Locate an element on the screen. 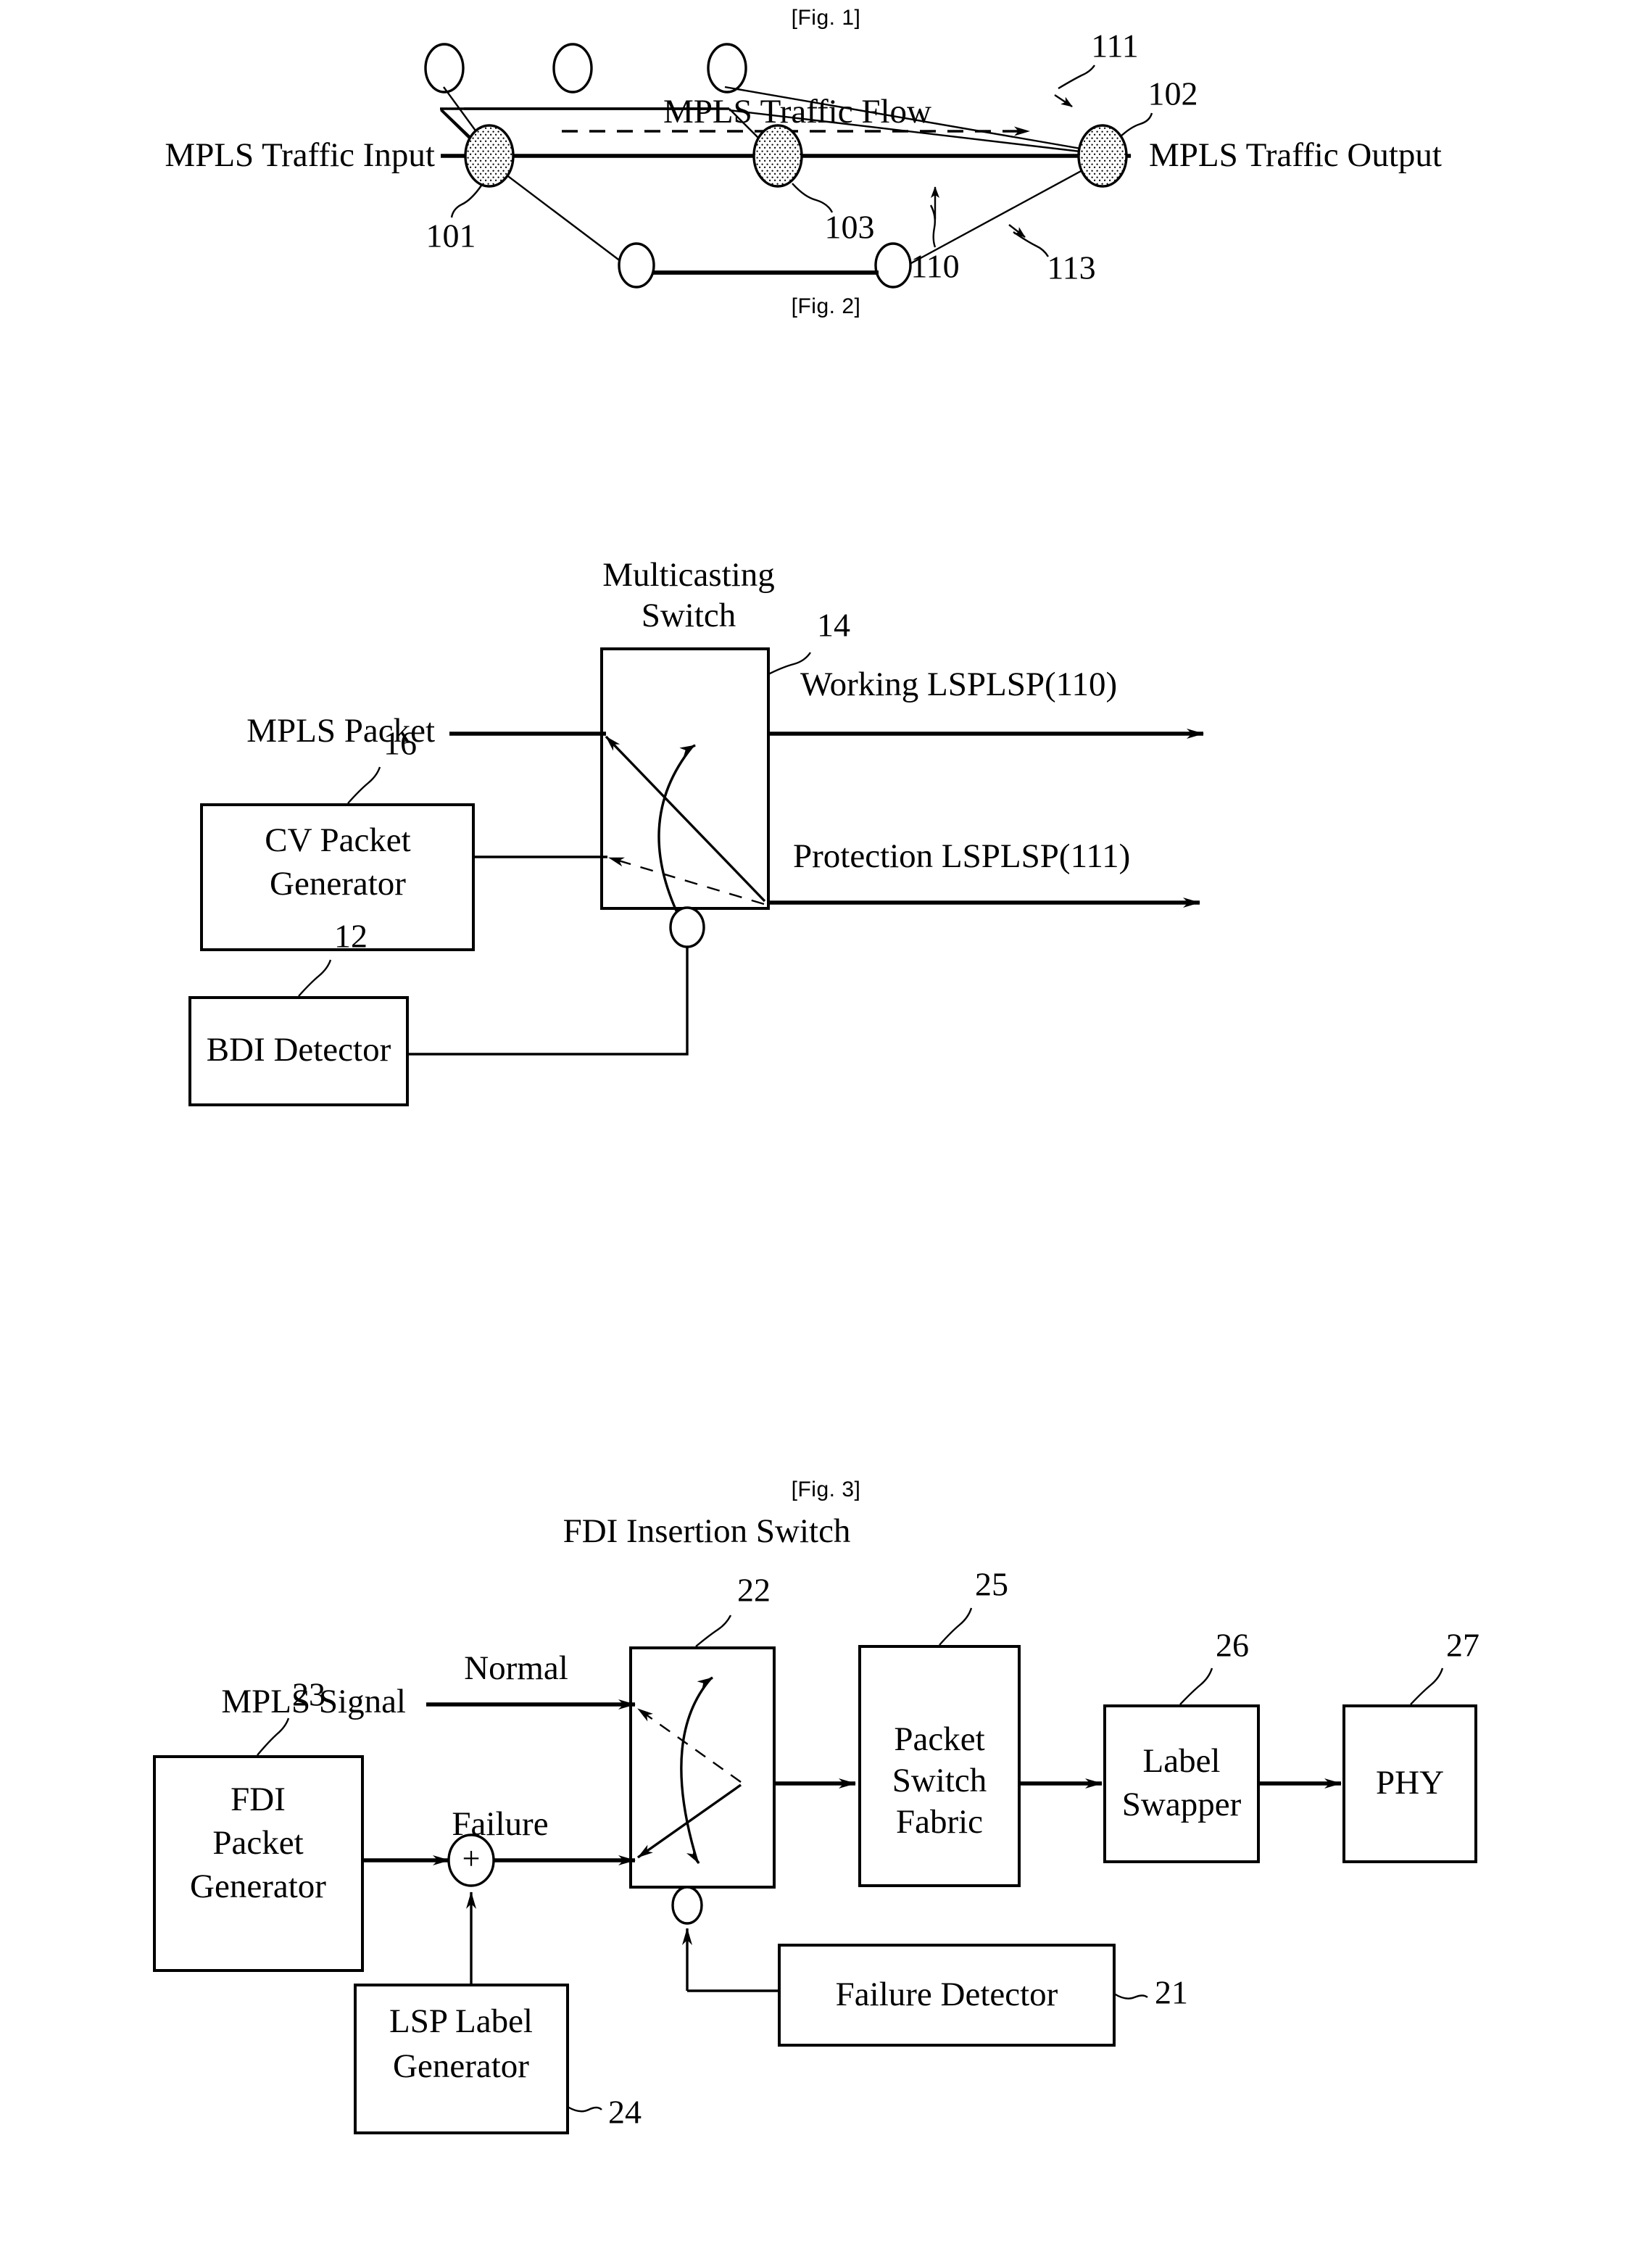 Image resolution: width=1652 pixels, height=2246 pixels. ref-111: 111 is located at coordinates (1115, 46).